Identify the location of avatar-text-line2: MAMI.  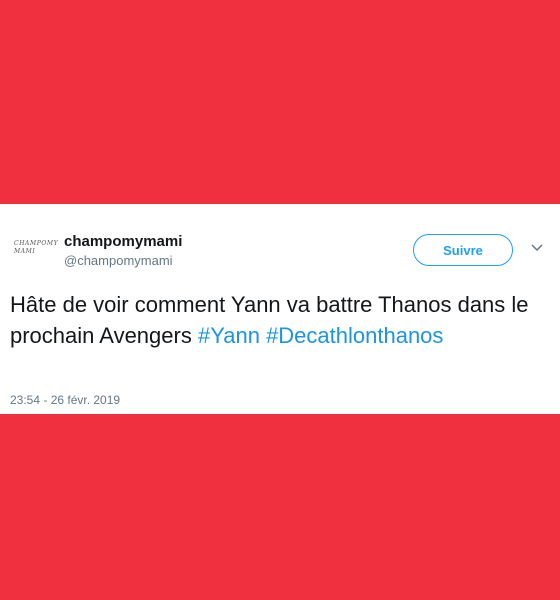
(25, 251).